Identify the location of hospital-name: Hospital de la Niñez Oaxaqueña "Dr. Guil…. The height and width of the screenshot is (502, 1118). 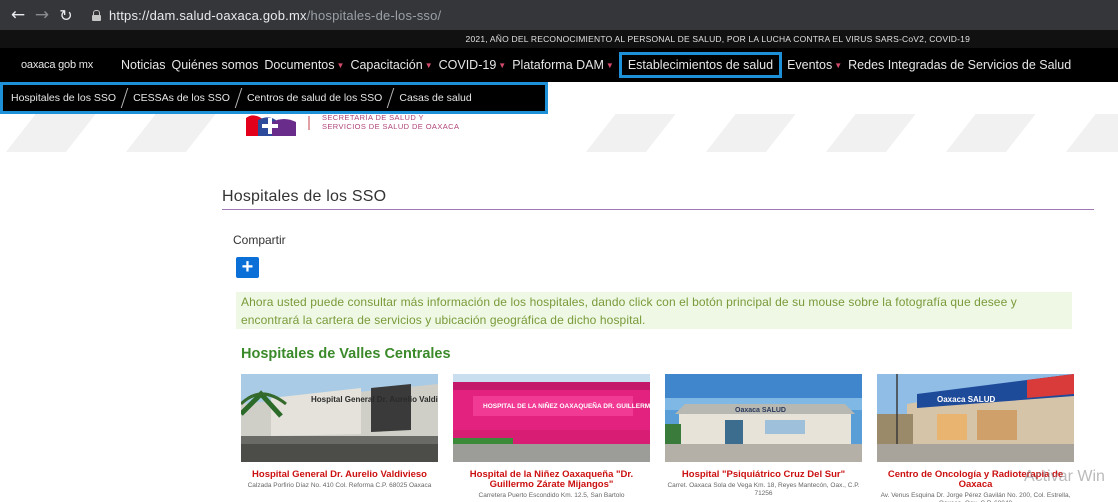
(551, 480).